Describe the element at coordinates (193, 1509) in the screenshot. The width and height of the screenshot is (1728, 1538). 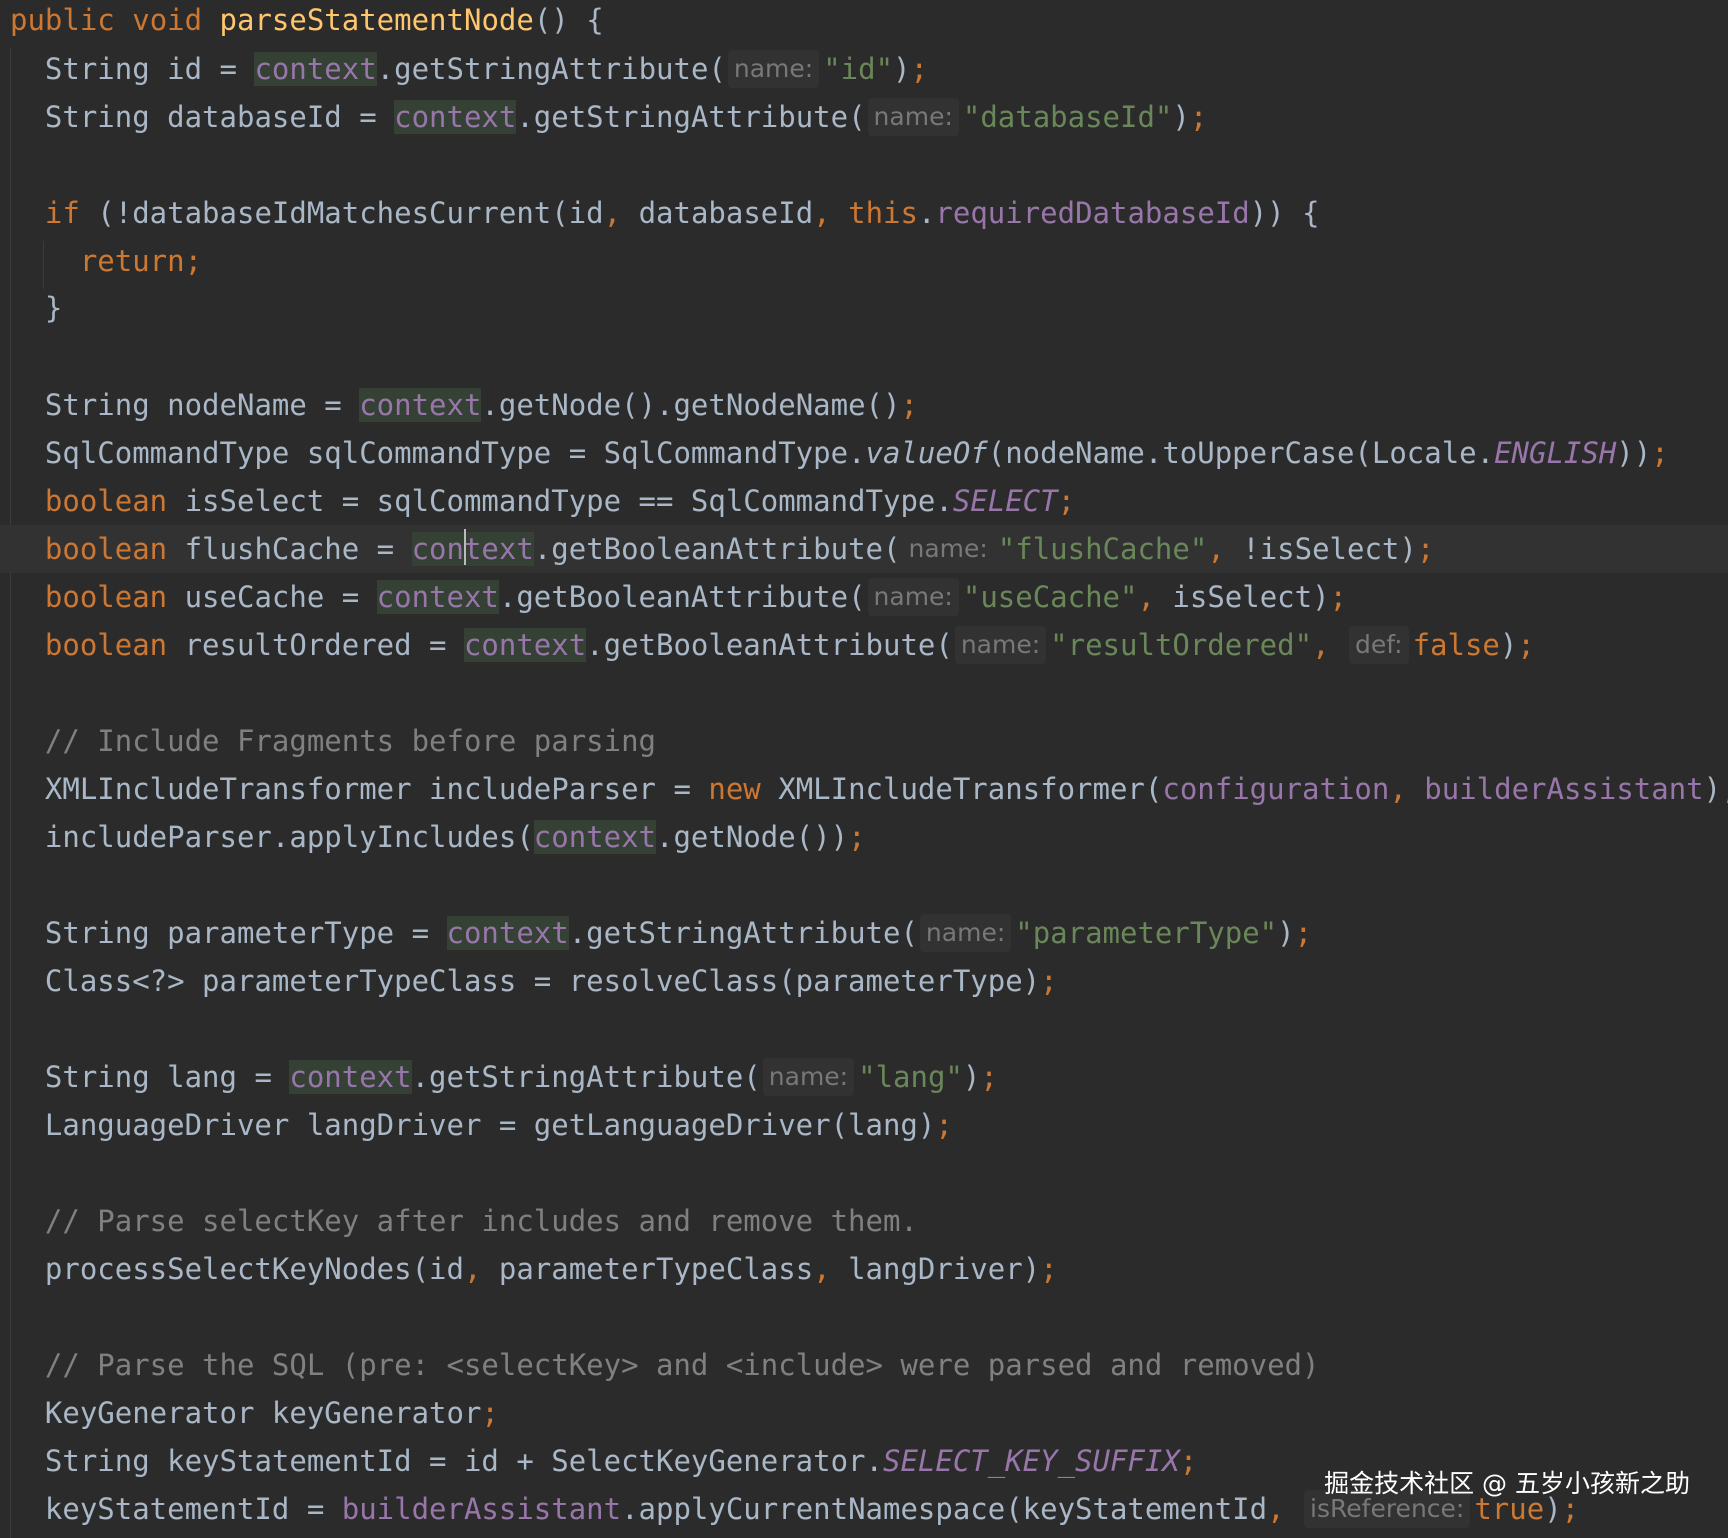
I see `code-text: keyStatementId =` at that location.